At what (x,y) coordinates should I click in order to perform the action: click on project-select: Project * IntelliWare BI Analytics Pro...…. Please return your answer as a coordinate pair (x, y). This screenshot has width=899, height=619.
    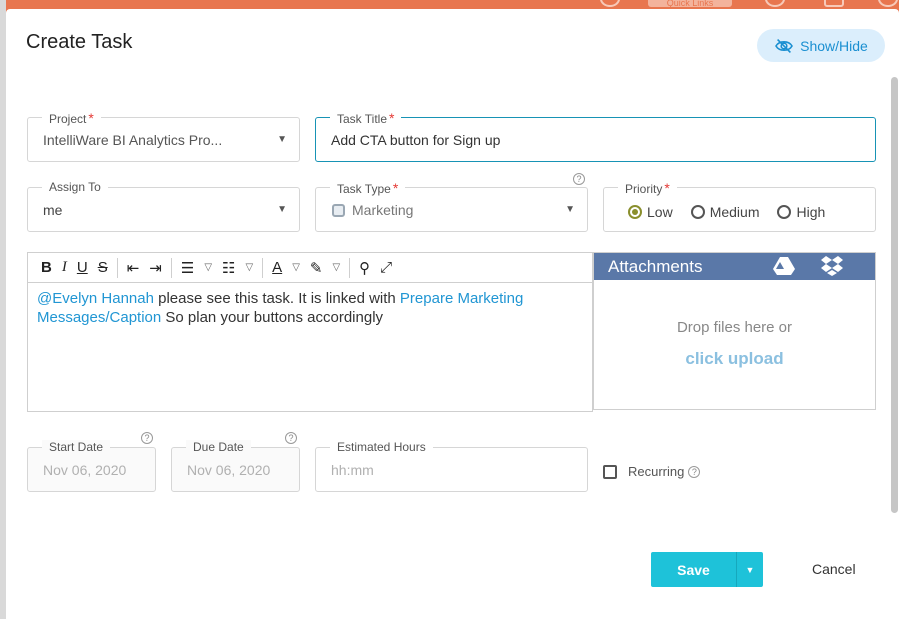
    Looking at the image, I should click on (163, 136).